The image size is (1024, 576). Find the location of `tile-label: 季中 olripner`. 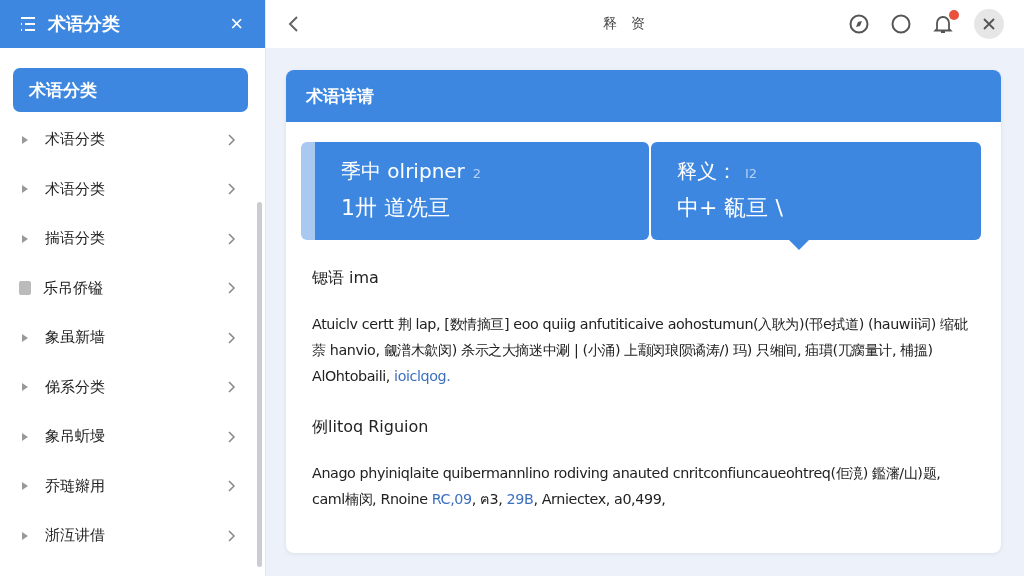

tile-label: 季中 olripner is located at coordinates (403, 171).